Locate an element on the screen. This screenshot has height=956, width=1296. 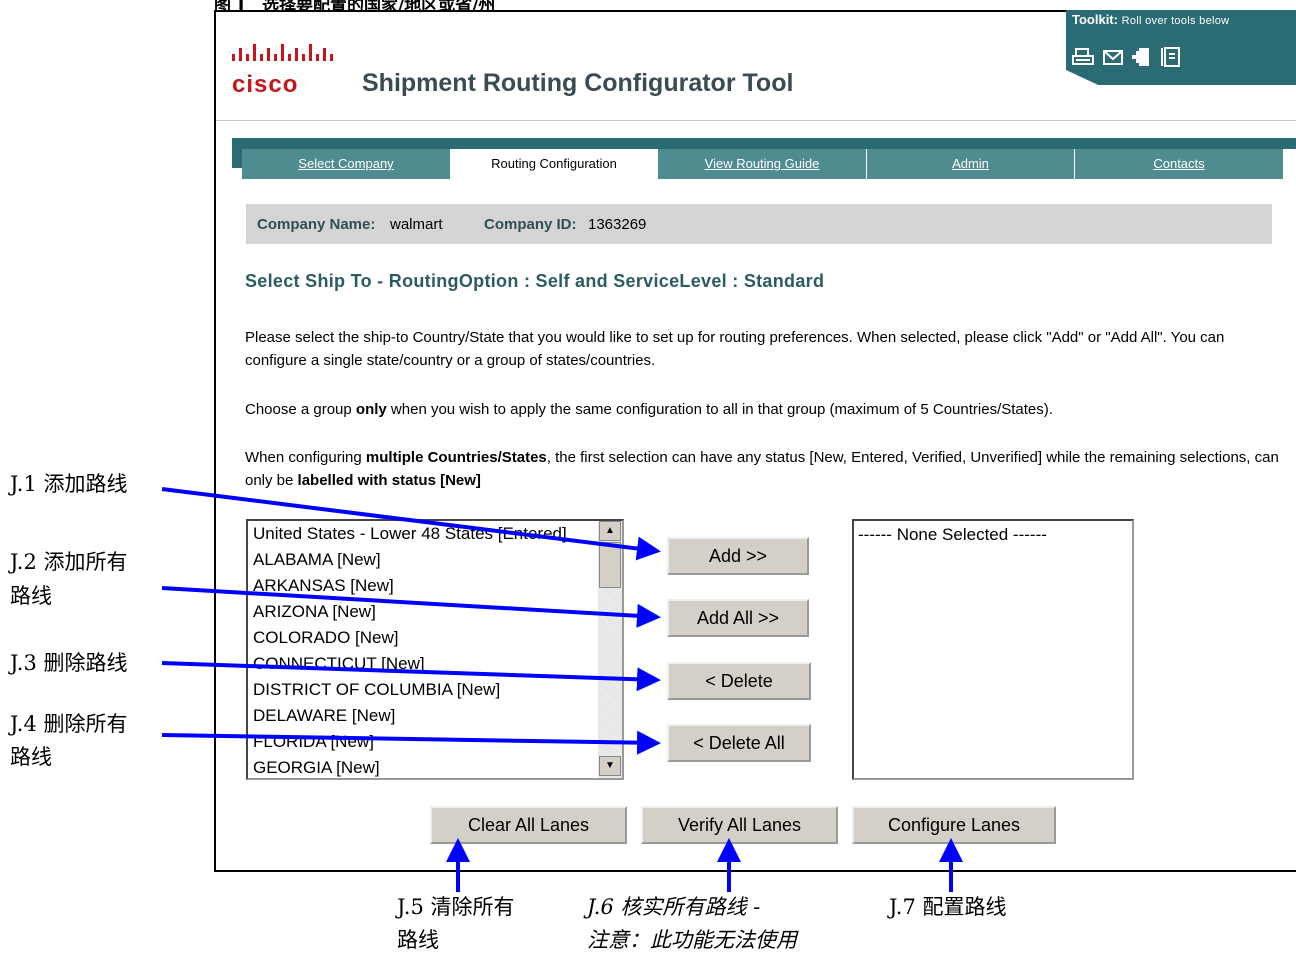
annotation-j6-line1: J.6 核实所有路线 - is located at coordinates (674, 907).